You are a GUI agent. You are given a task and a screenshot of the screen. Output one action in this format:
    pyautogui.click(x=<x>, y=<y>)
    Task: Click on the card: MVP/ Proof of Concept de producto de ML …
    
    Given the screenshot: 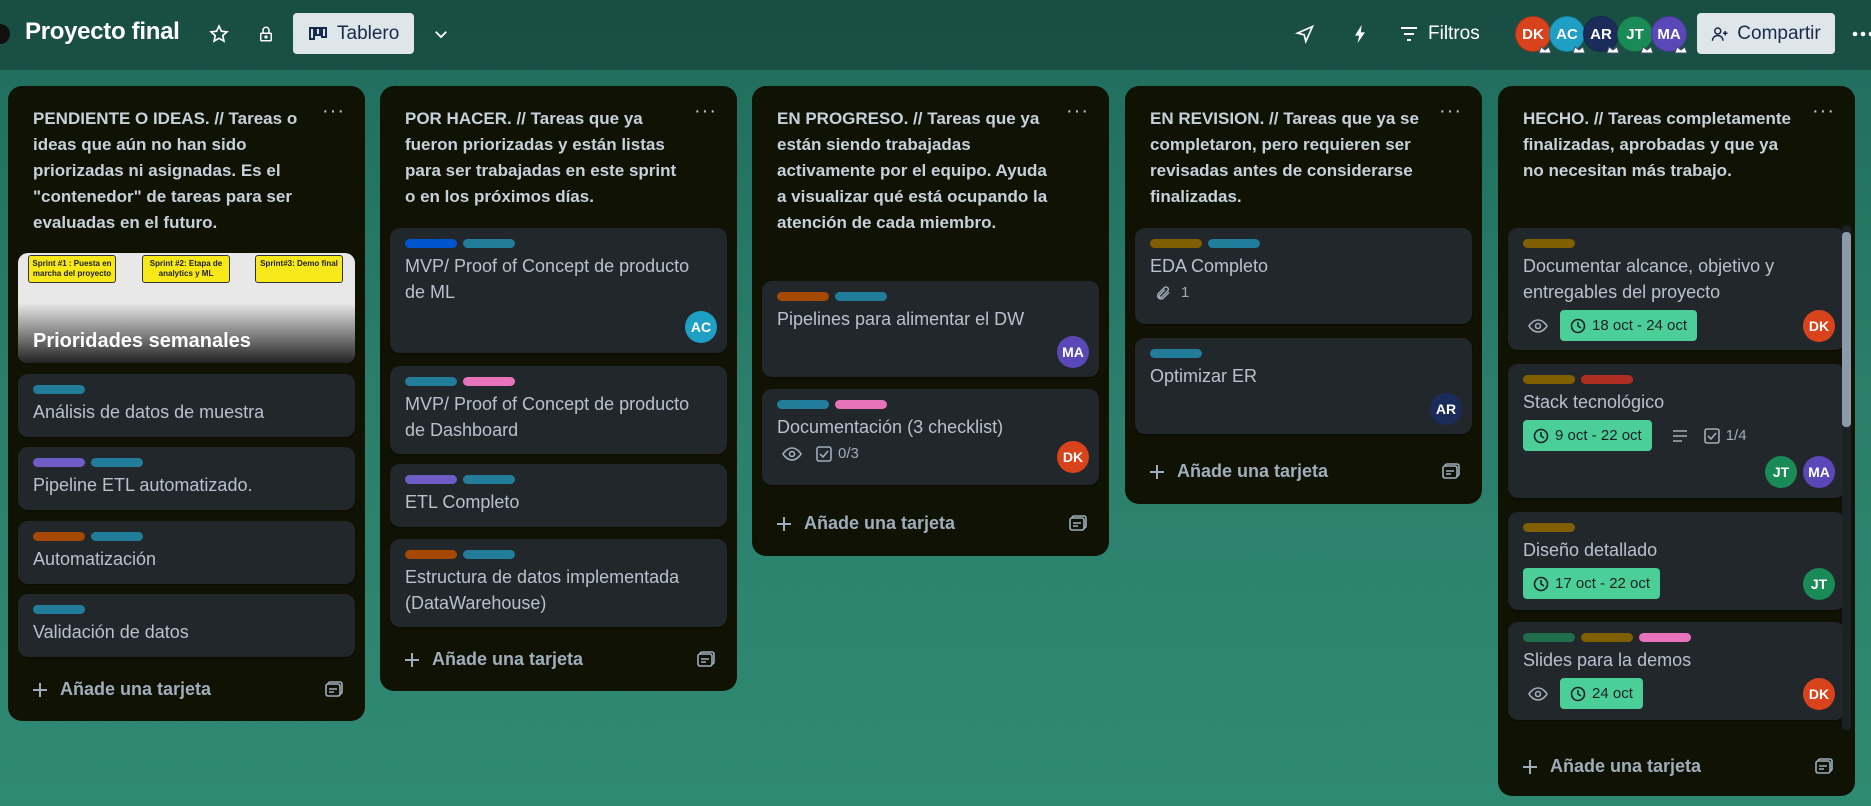 What is the action you would take?
    pyautogui.click(x=558, y=290)
    